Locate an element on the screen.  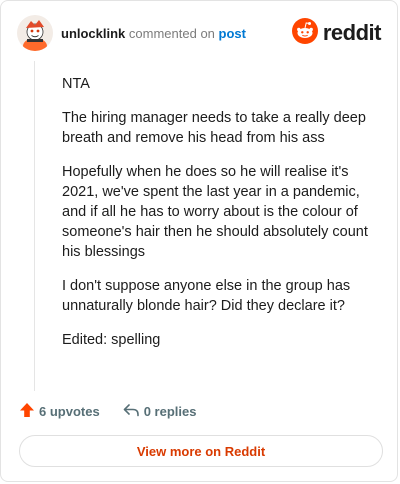
replies-stat: 0 replies is located at coordinates (159, 411).